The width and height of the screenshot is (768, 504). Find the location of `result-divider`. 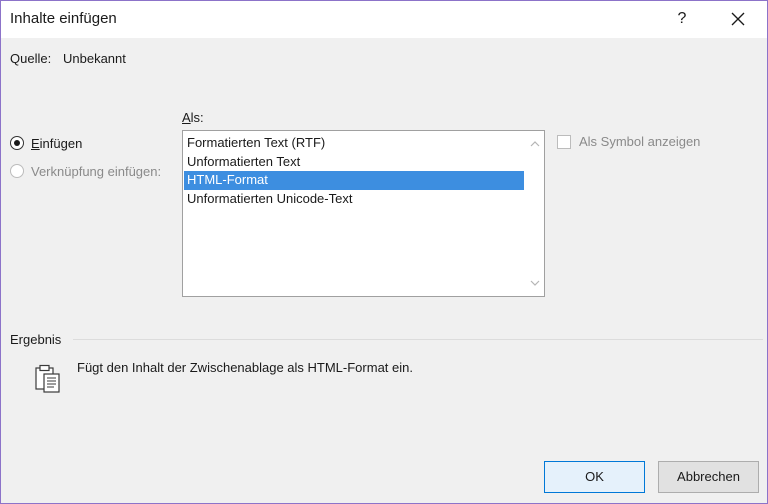

result-divider is located at coordinates (418, 339).